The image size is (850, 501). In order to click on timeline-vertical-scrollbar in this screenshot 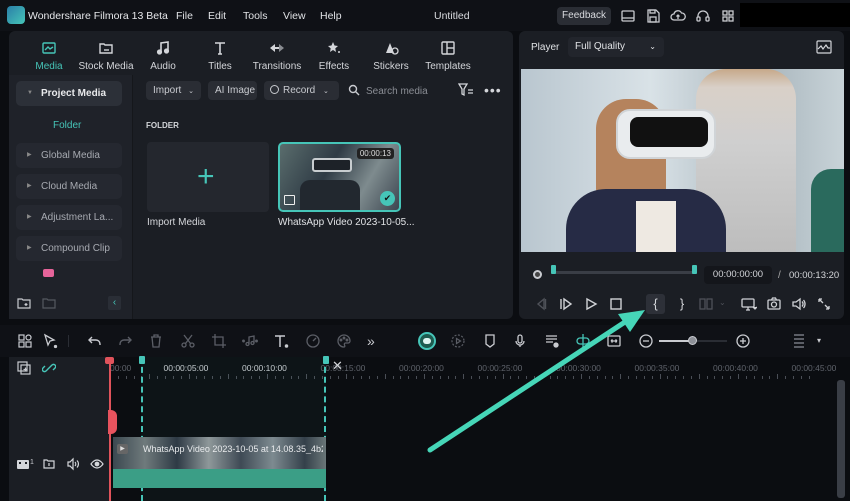, I will do `click(841, 439)`.